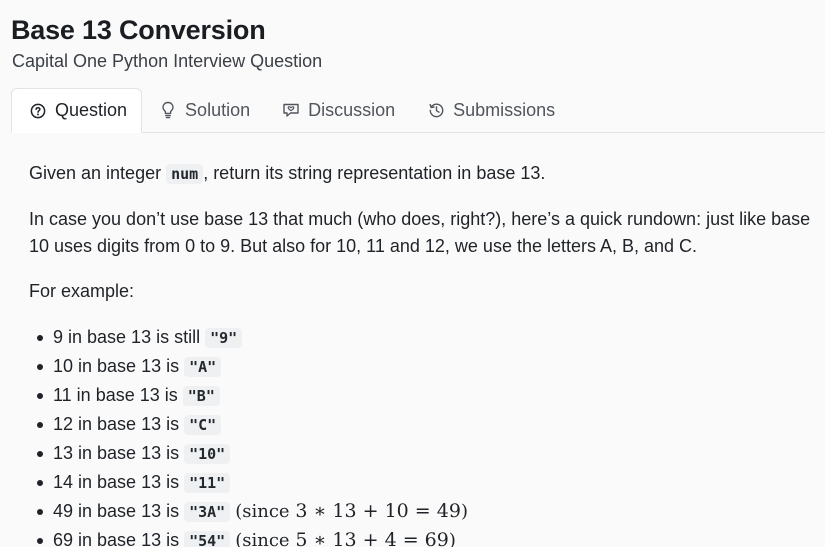 Image resolution: width=825 pixels, height=547 pixels. Describe the element at coordinates (504, 109) in the screenshot. I see `tab-label: Submissions` at that location.